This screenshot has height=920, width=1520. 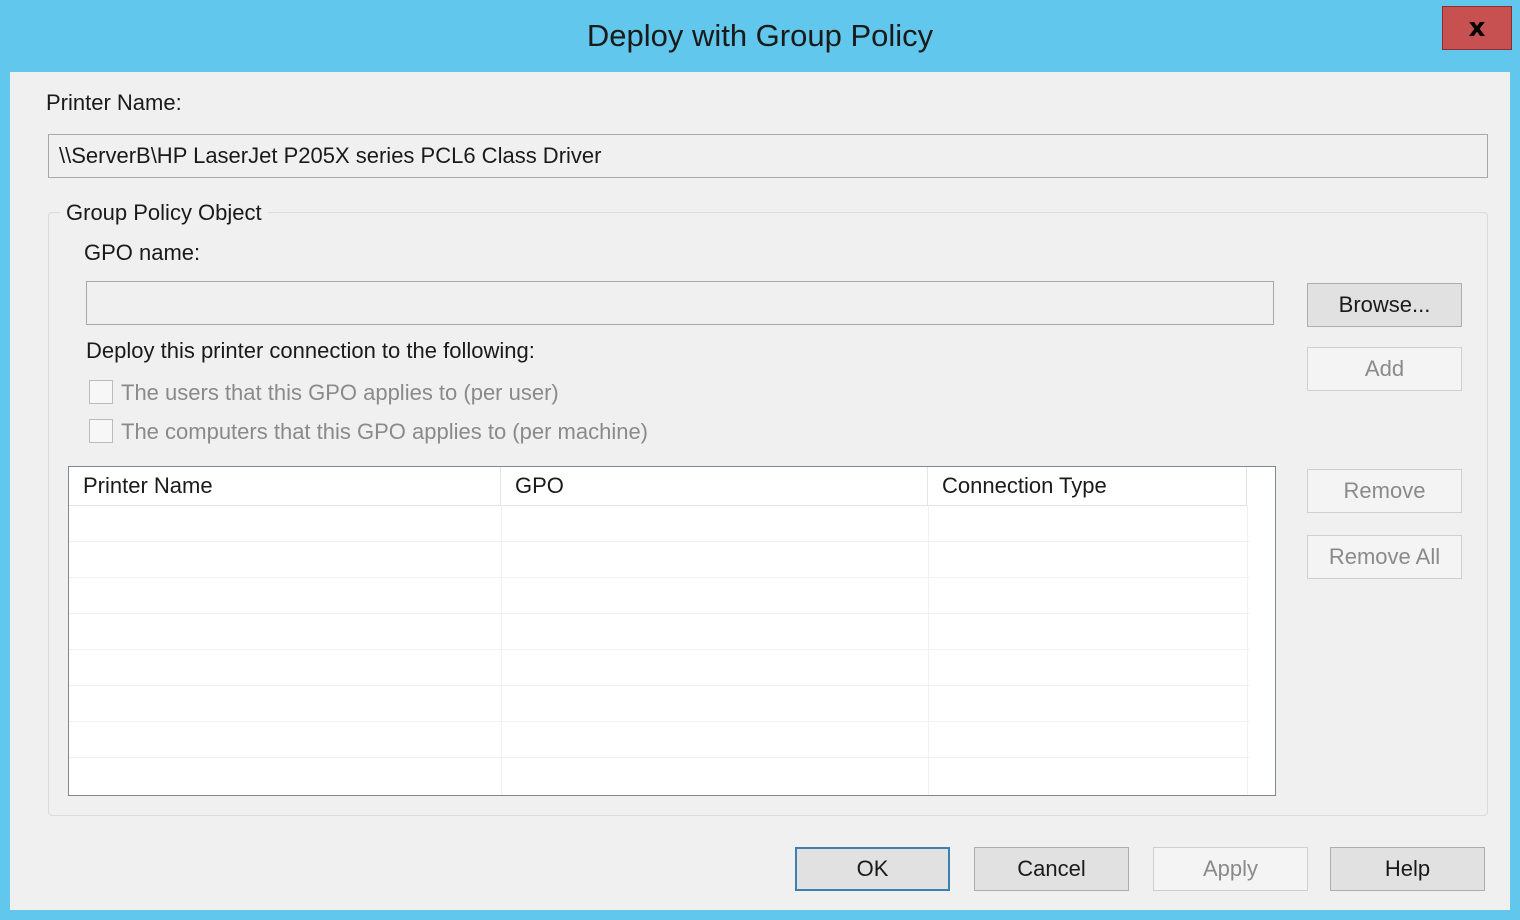 What do you see at coordinates (1407, 869) in the screenshot?
I see `help-button: Help` at bounding box center [1407, 869].